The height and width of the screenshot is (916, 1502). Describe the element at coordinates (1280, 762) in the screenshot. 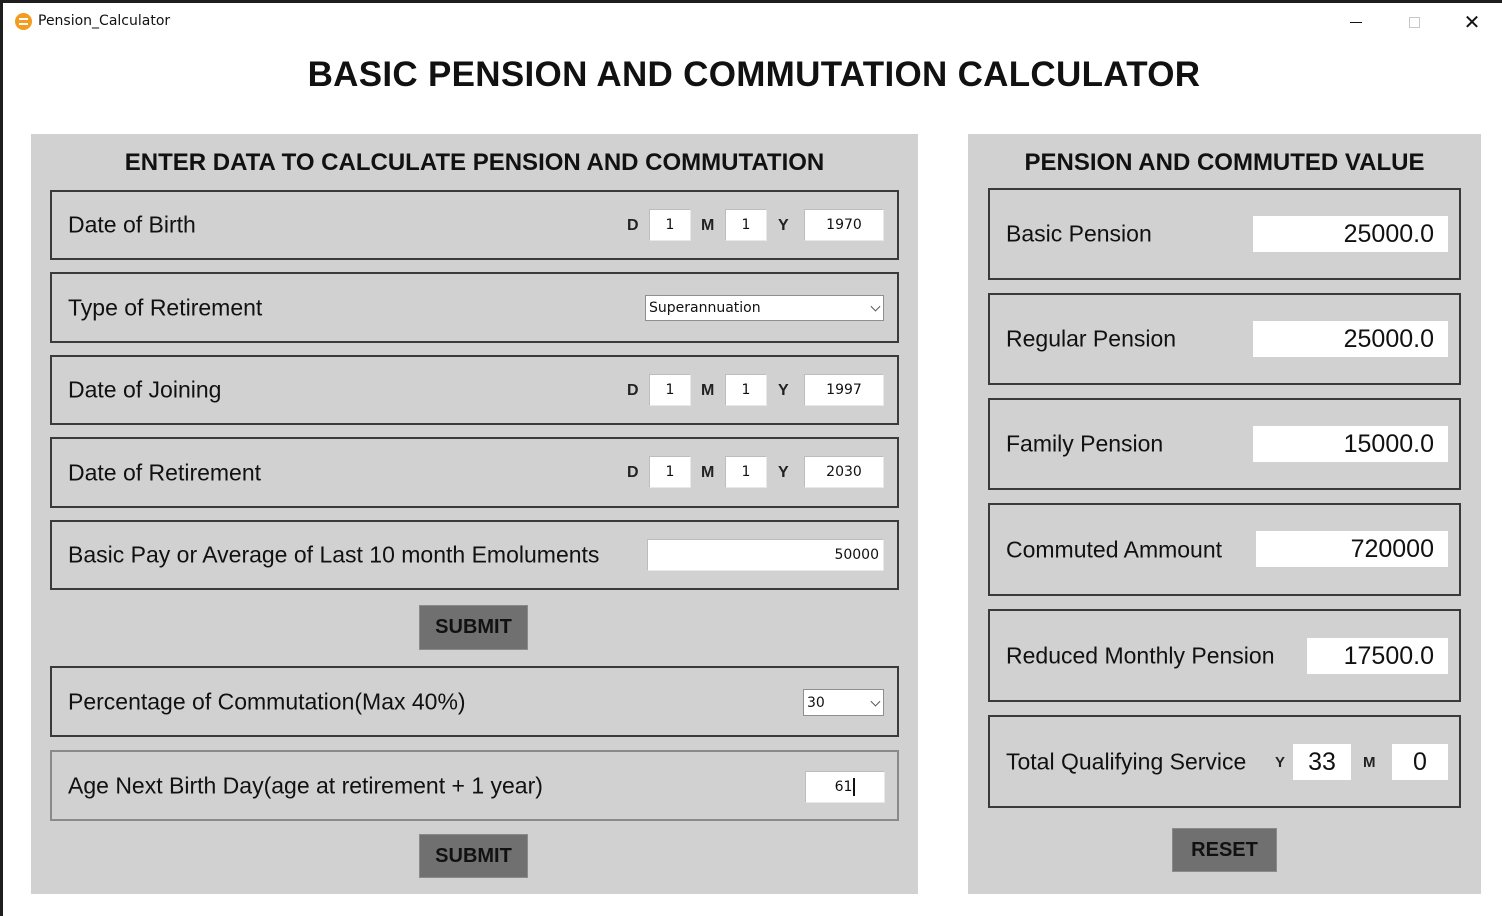

I see `years-label: Y` at that location.